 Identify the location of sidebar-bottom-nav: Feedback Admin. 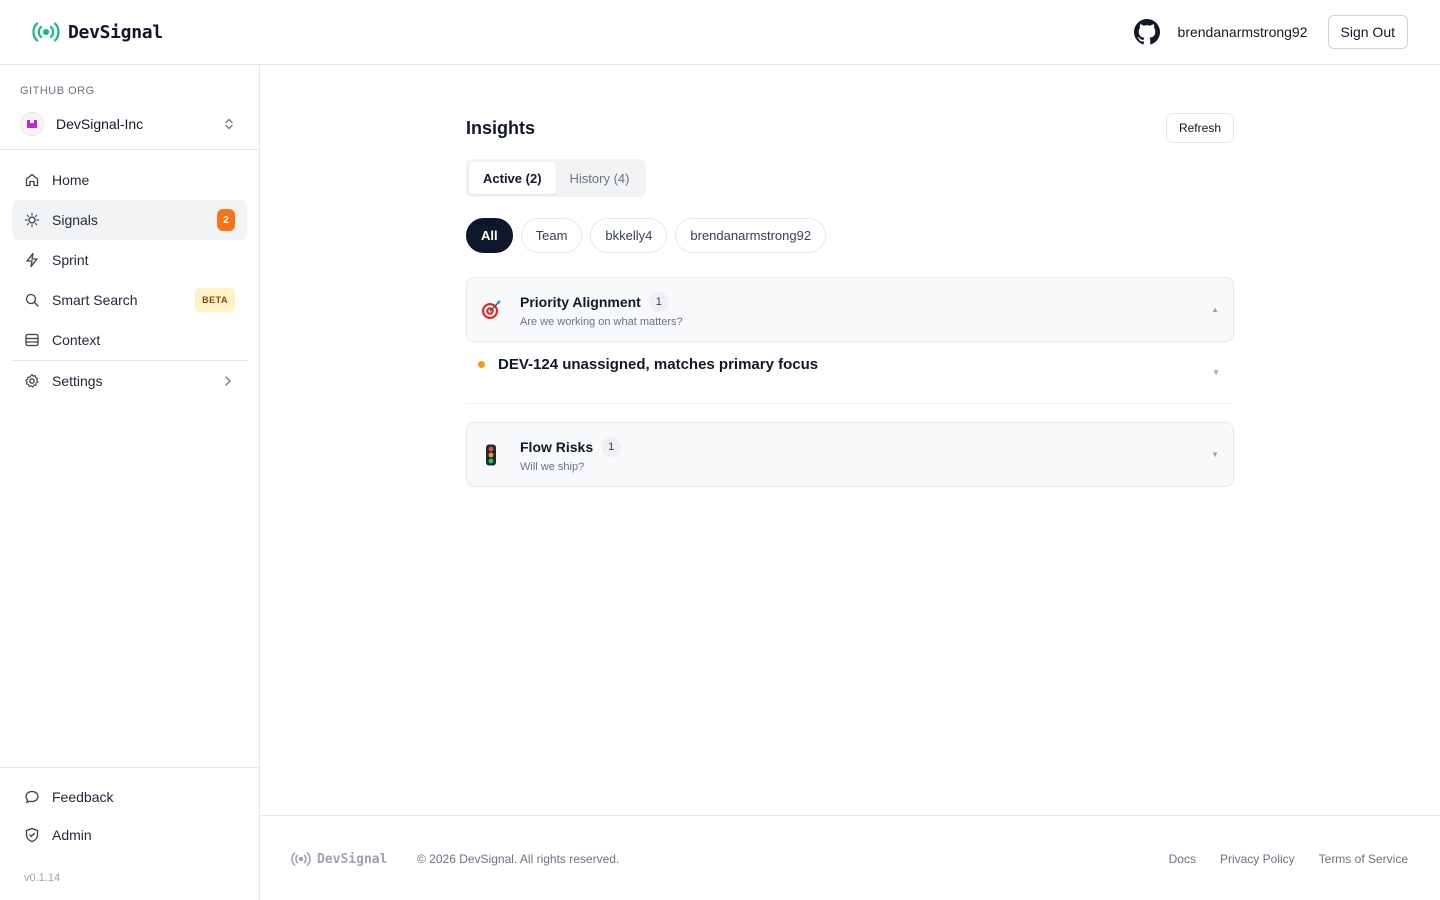
(129, 816).